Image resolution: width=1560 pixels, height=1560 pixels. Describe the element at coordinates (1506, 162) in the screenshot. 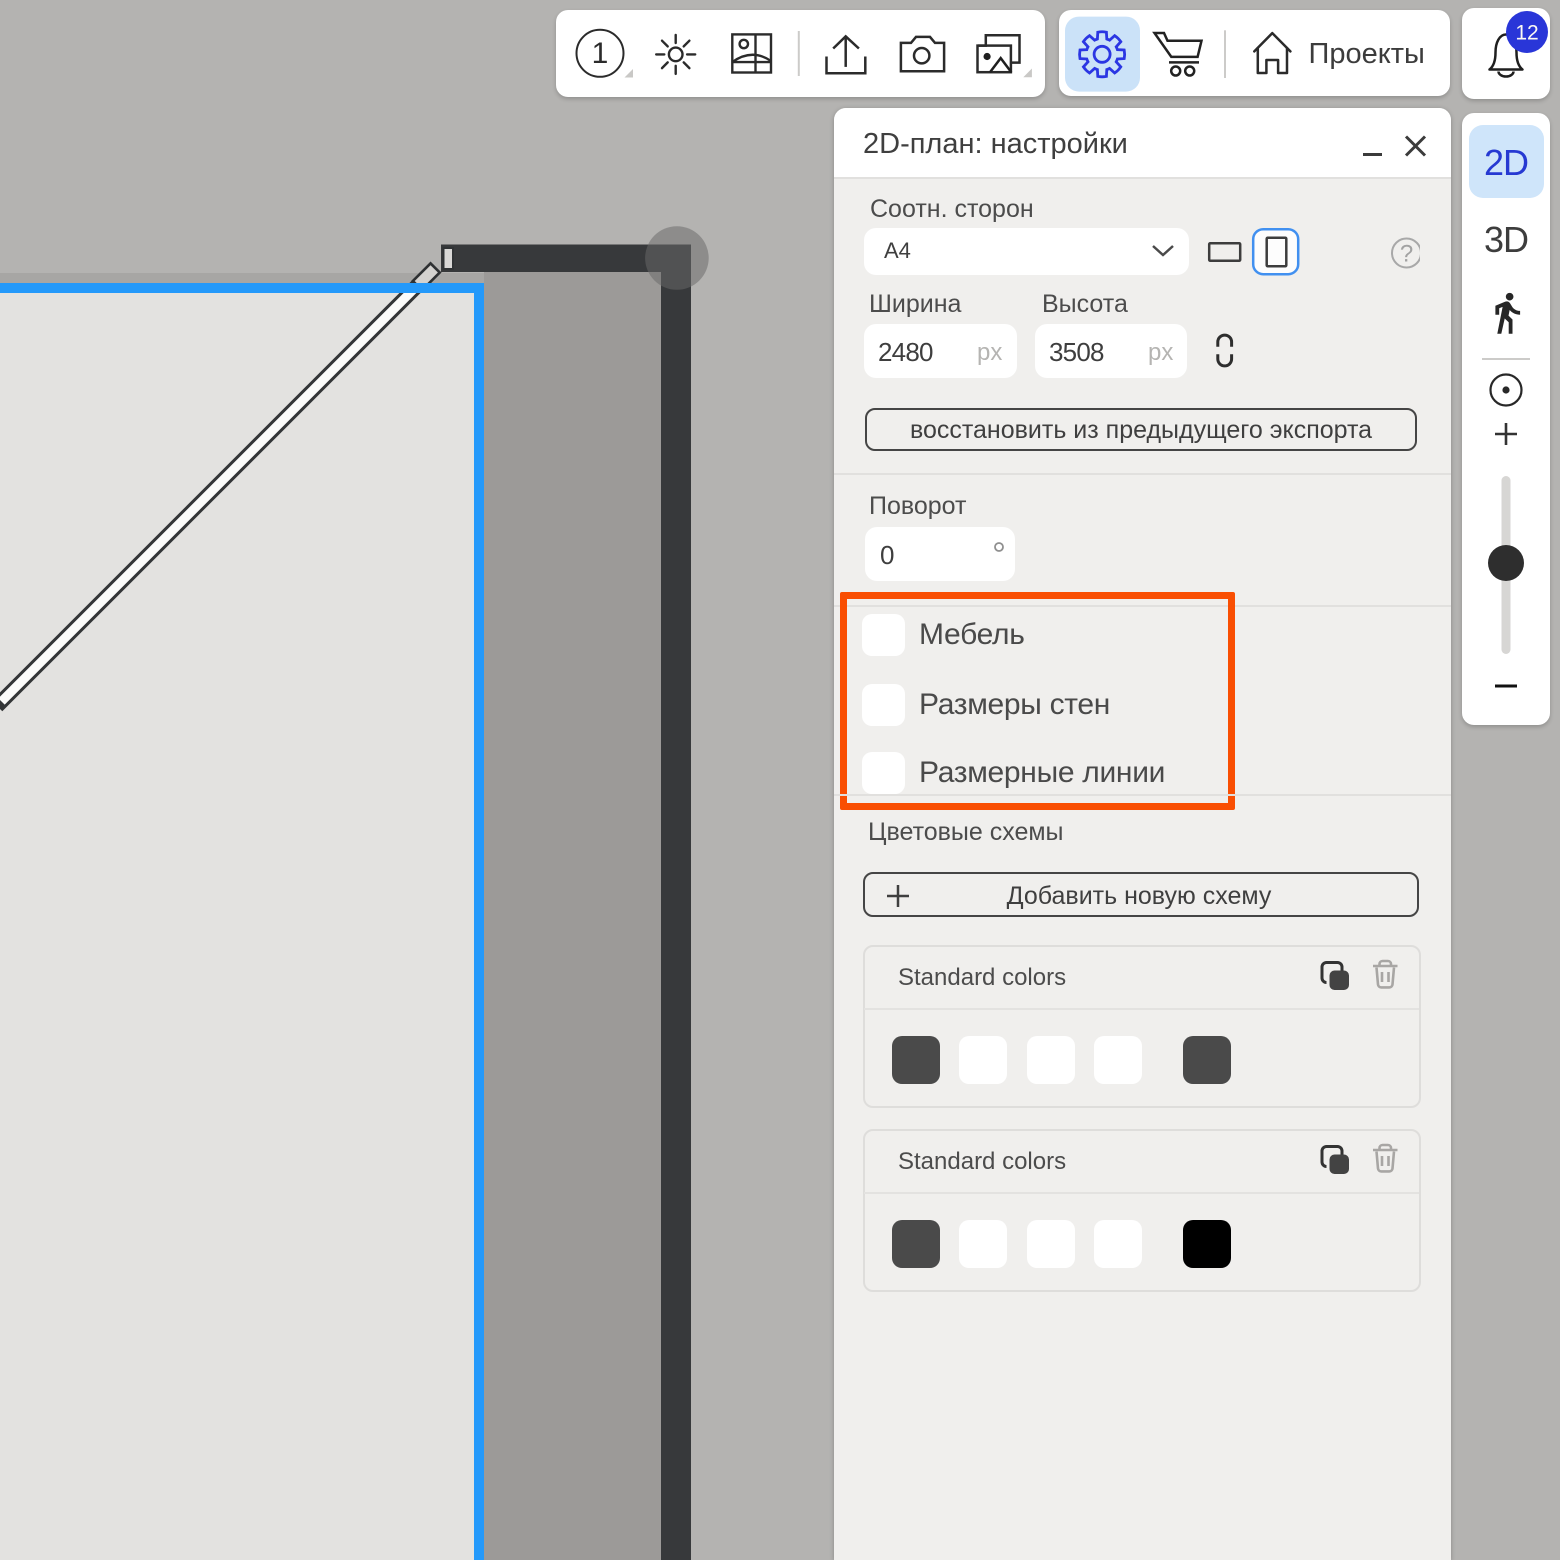

I see `svg-text: 2D` at that location.